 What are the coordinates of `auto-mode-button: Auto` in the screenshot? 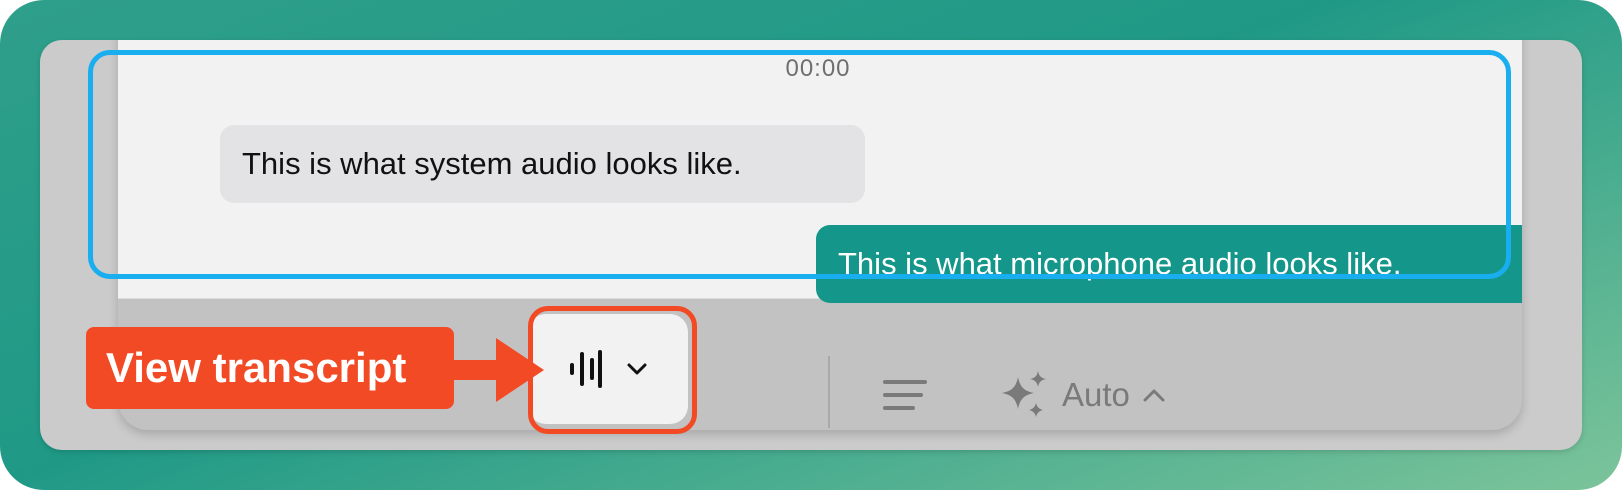 It's located at (1082, 395).